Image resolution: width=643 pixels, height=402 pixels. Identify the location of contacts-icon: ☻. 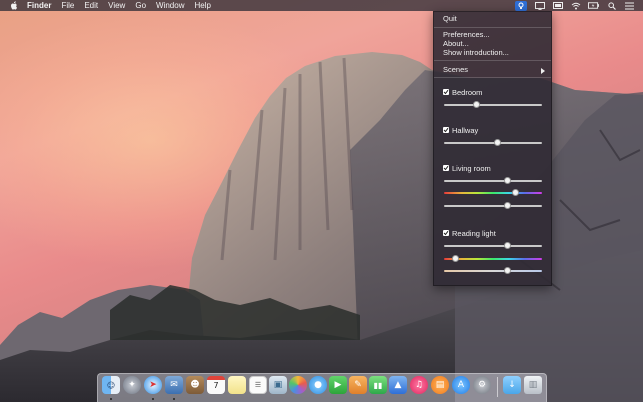
(195, 385).